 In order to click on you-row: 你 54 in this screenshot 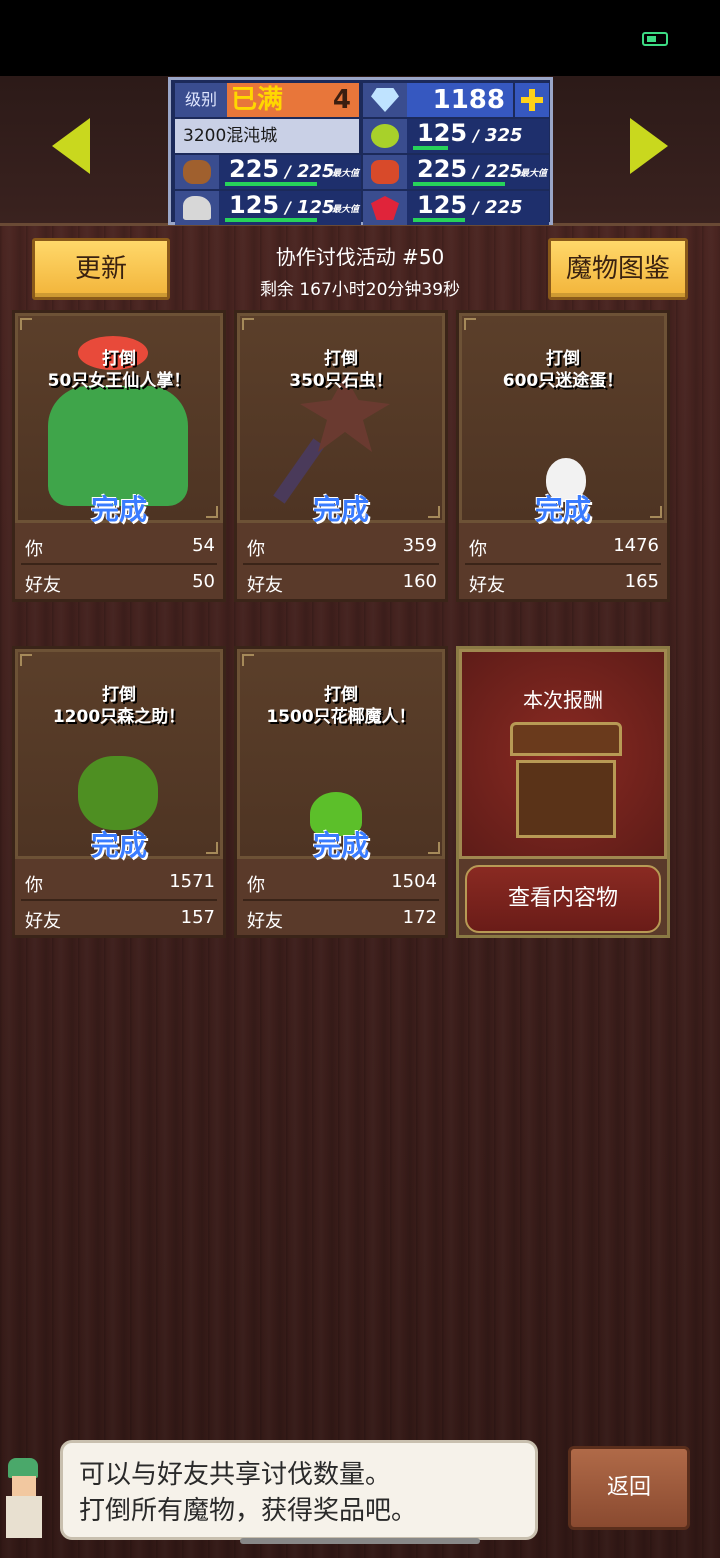, I will do `click(120, 548)`.